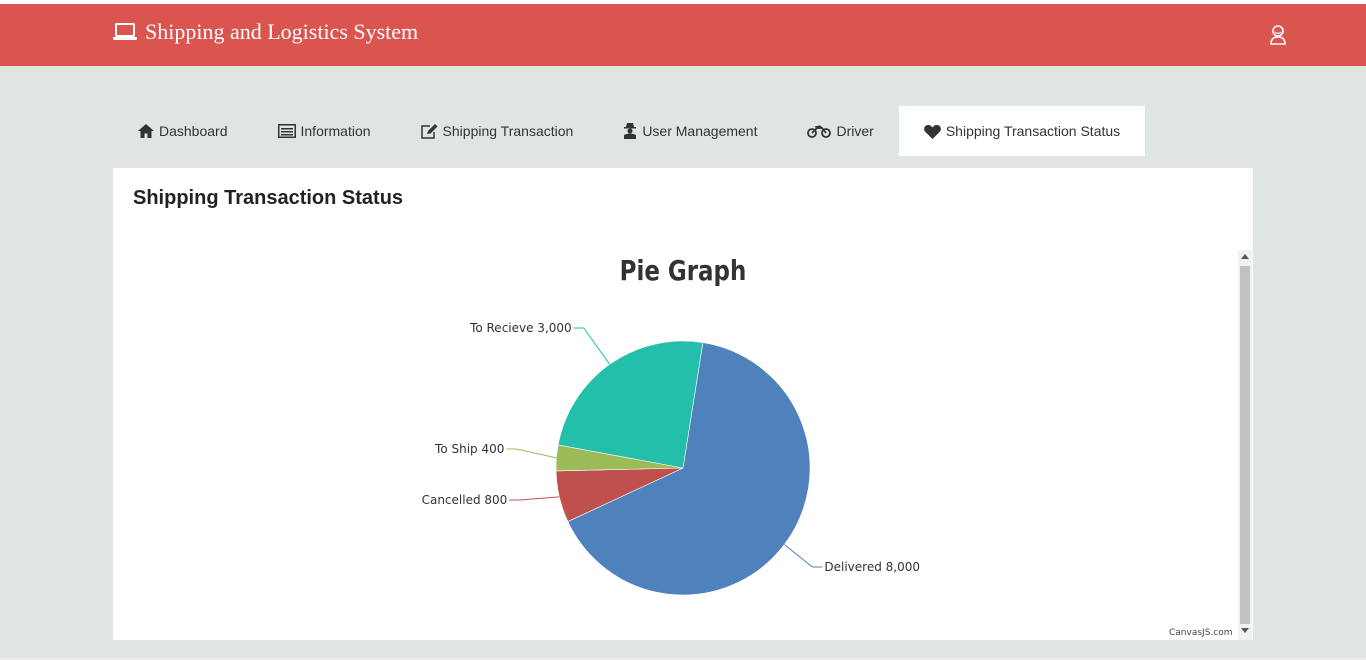 The height and width of the screenshot is (660, 1366). What do you see at coordinates (282, 31) in the screenshot?
I see `app-title: Shipping and Logistics System` at bounding box center [282, 31].